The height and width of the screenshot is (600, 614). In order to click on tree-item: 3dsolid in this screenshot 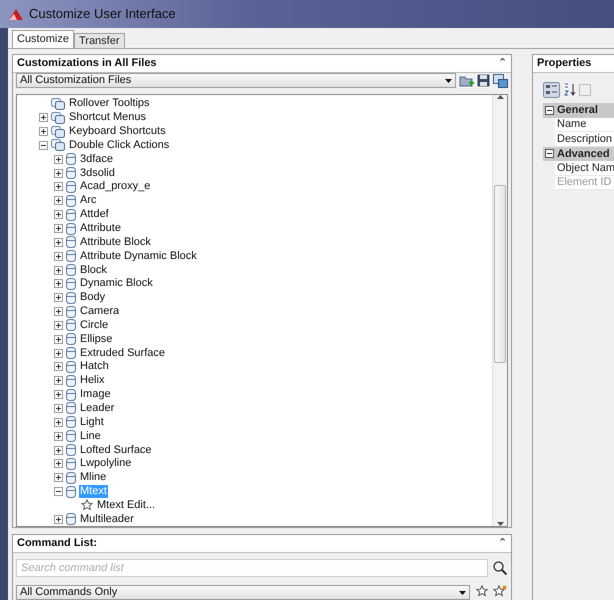, I will do `click(97, 173)`.